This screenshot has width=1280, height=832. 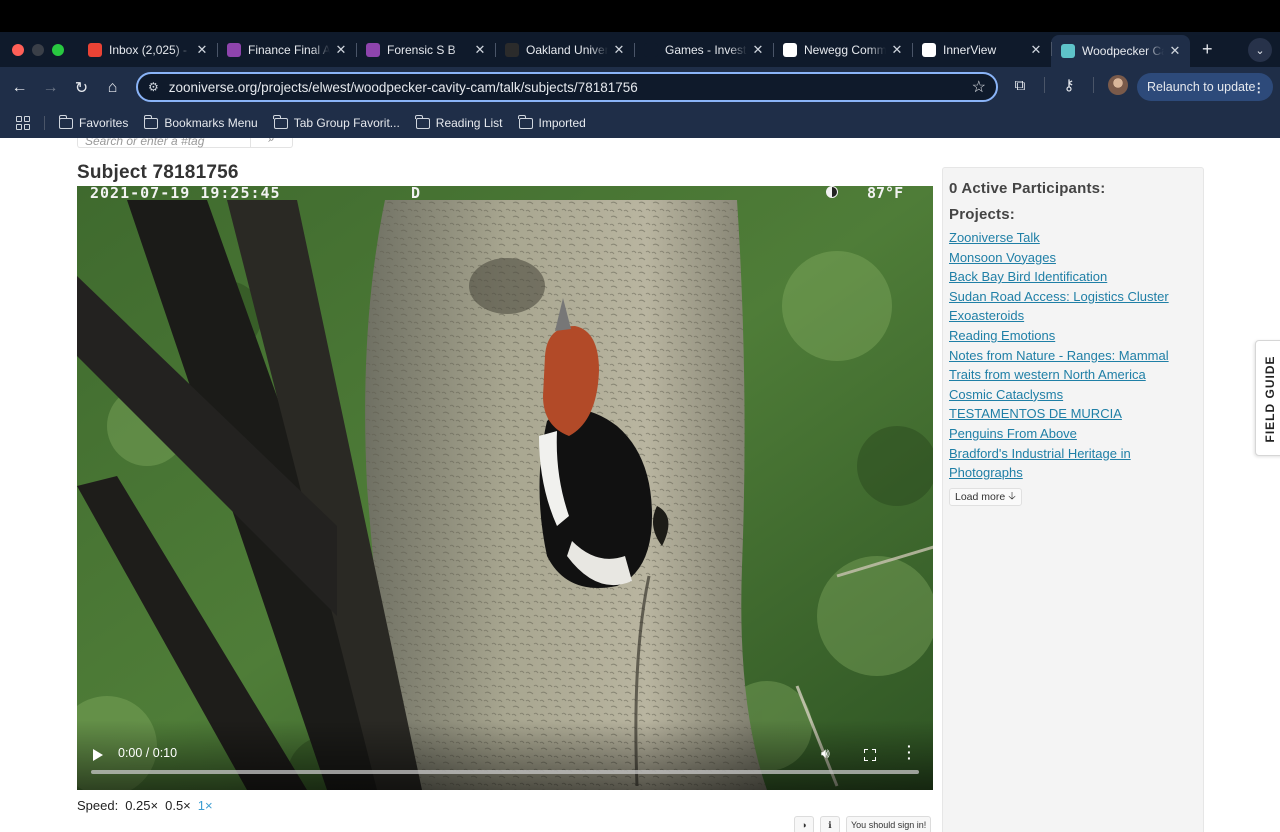 I want to click on contrast-icon: ◑, so click(x=804, y=825).